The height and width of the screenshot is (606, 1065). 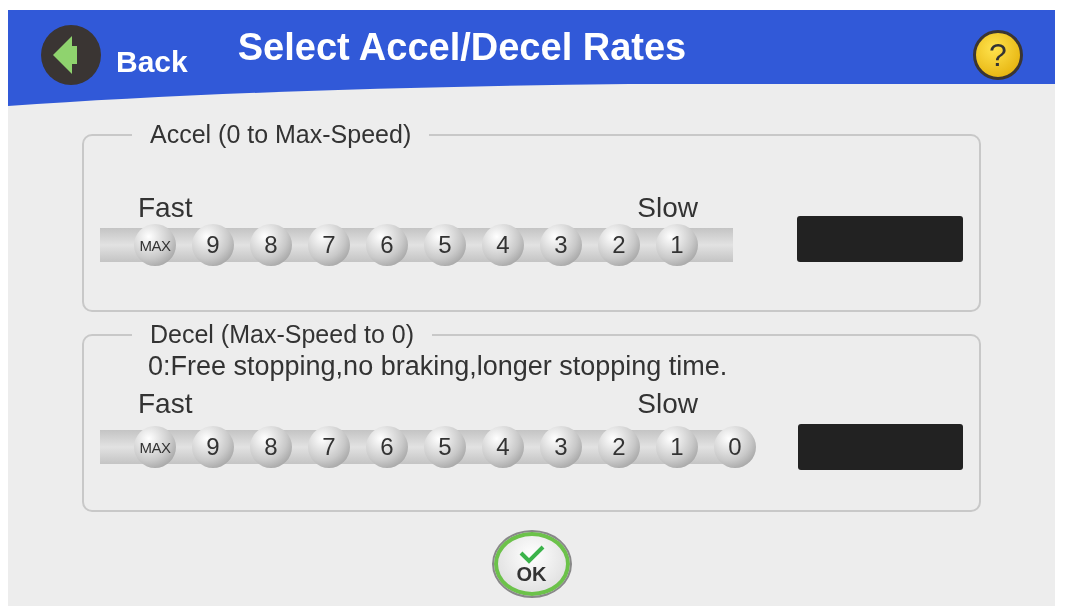 What do you see at coordinates (998, 55) in the screenshot?
I see `help-button: ?` at bounding box center [998, 55].